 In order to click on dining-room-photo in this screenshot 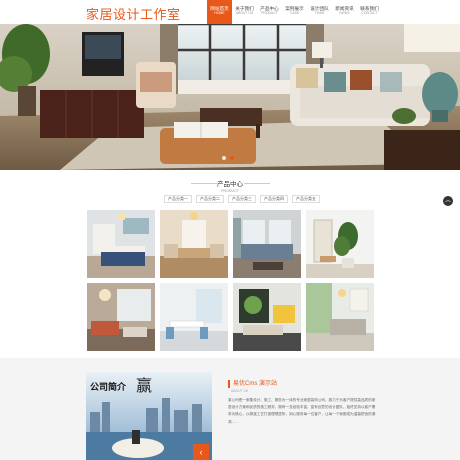, I will do `click(194, 244)`.